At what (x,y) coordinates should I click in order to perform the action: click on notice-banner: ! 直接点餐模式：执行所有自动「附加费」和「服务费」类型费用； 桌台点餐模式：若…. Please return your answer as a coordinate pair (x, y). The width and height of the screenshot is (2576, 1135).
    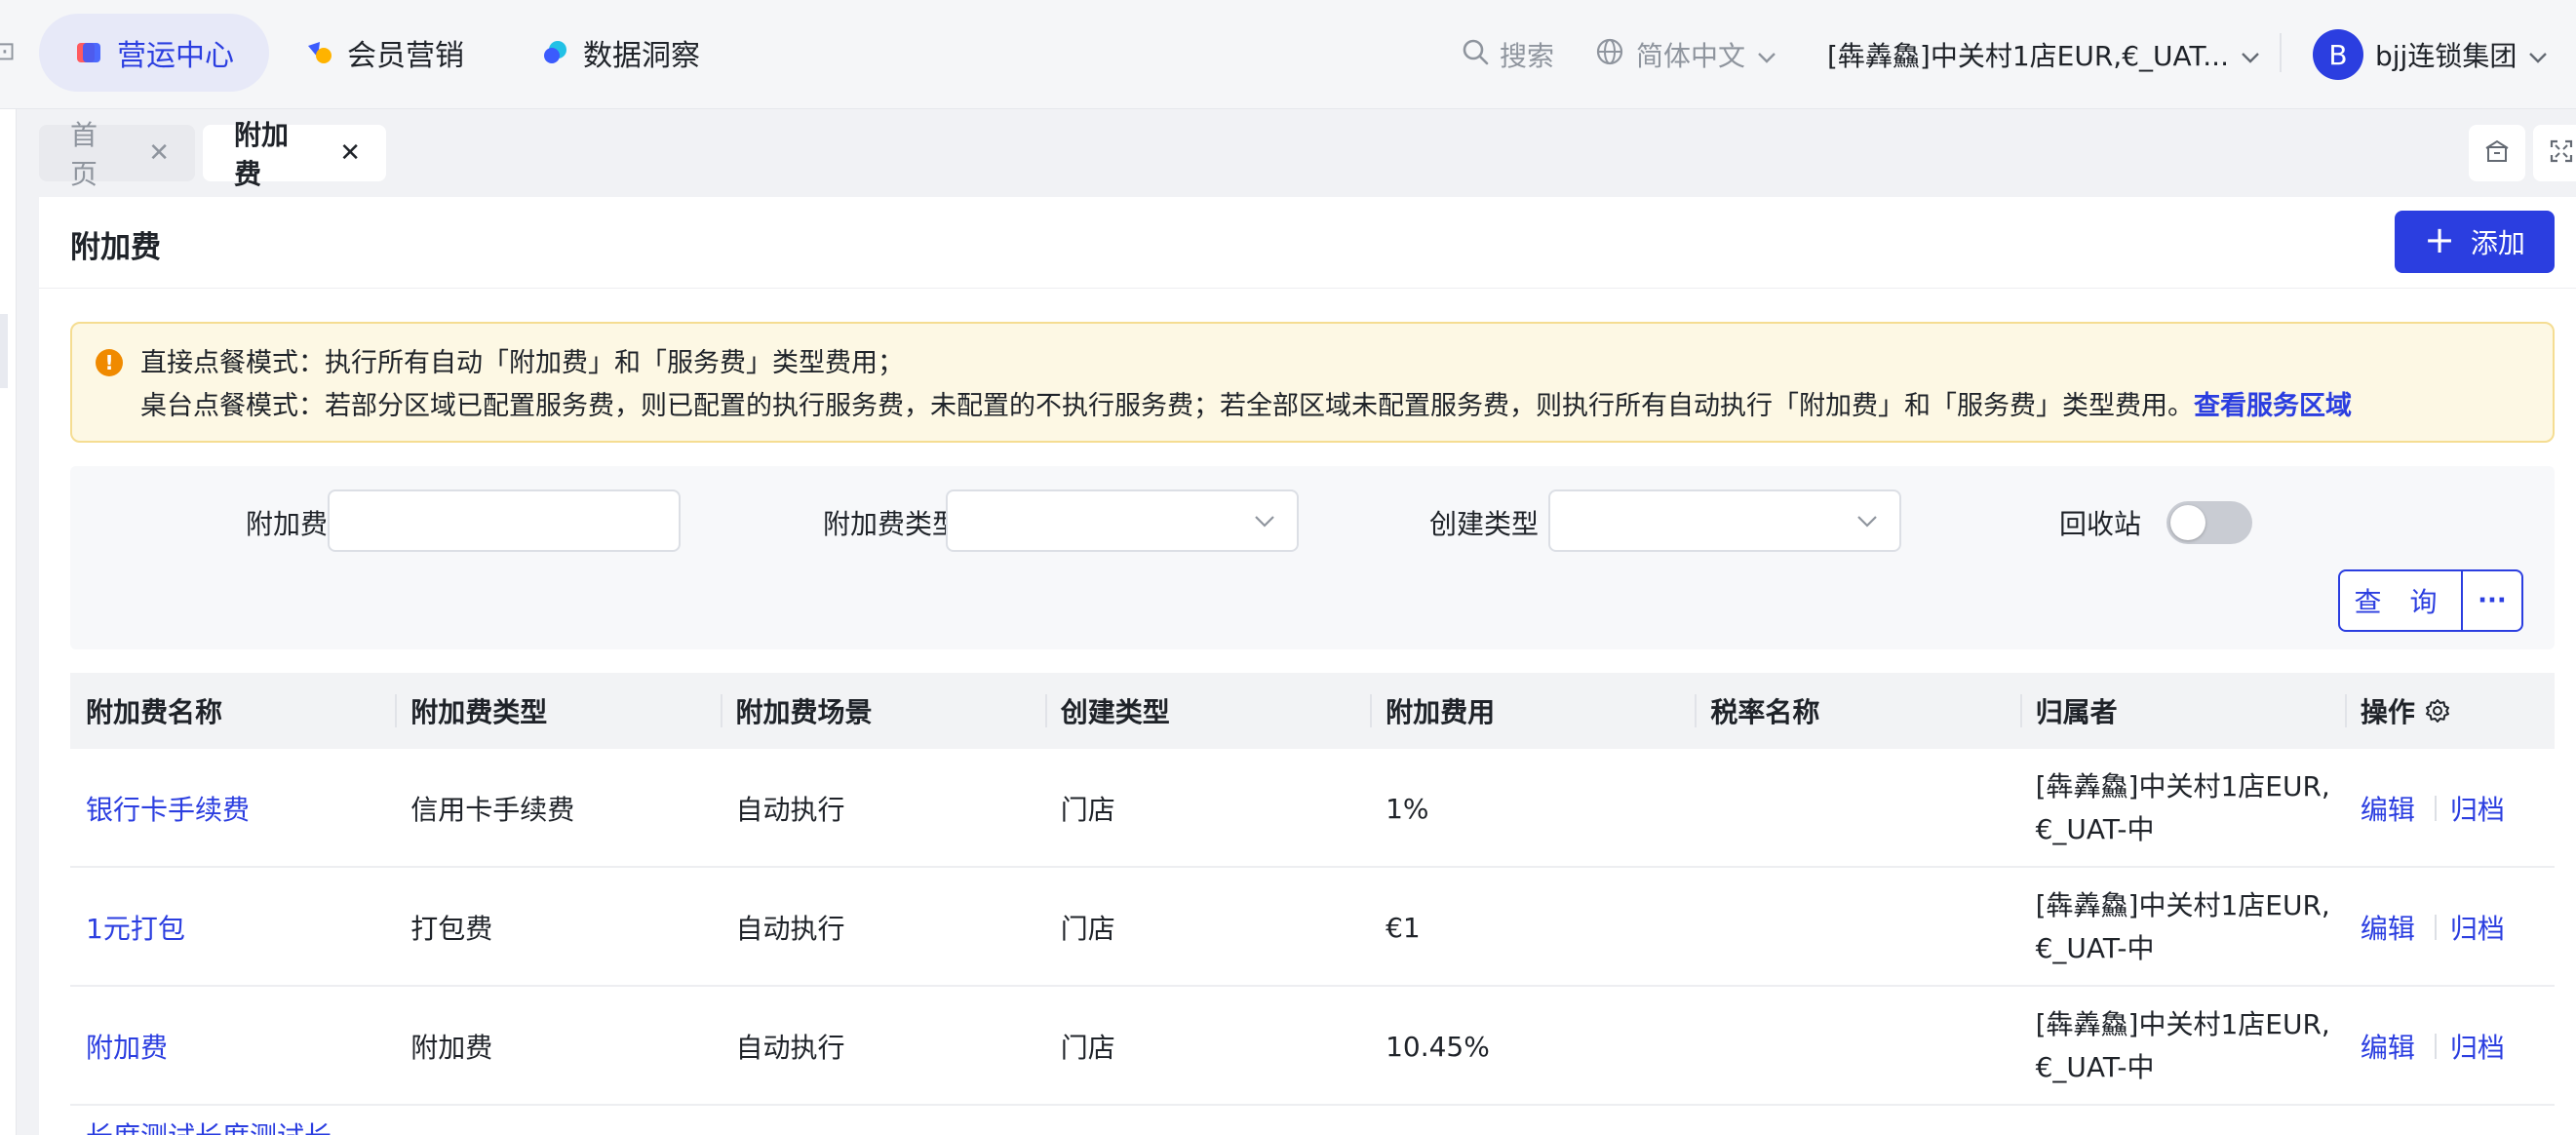
    Looking at the image, I should click on (1312, 382).